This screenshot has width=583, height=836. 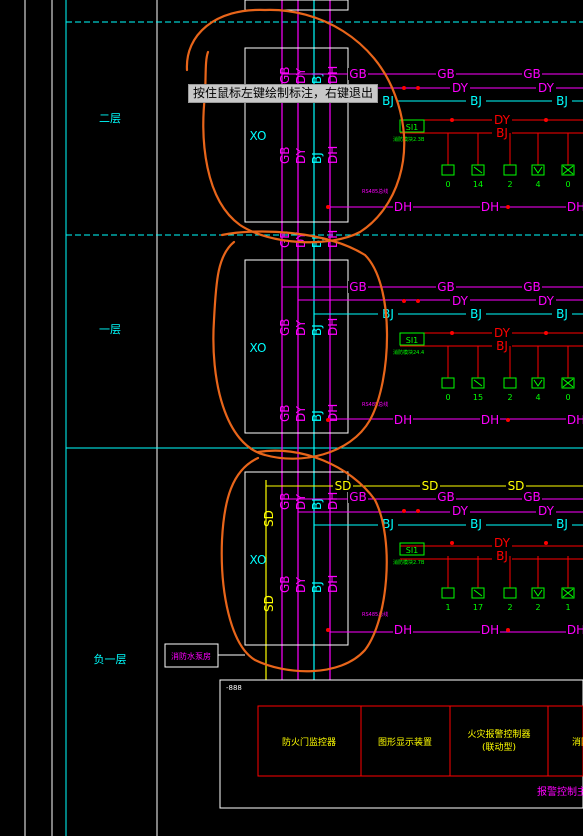 What do you see at coordinates (577, 742) in the screenshot?
I see `control-cell-4: 消防` at bounding box center [577, 742].